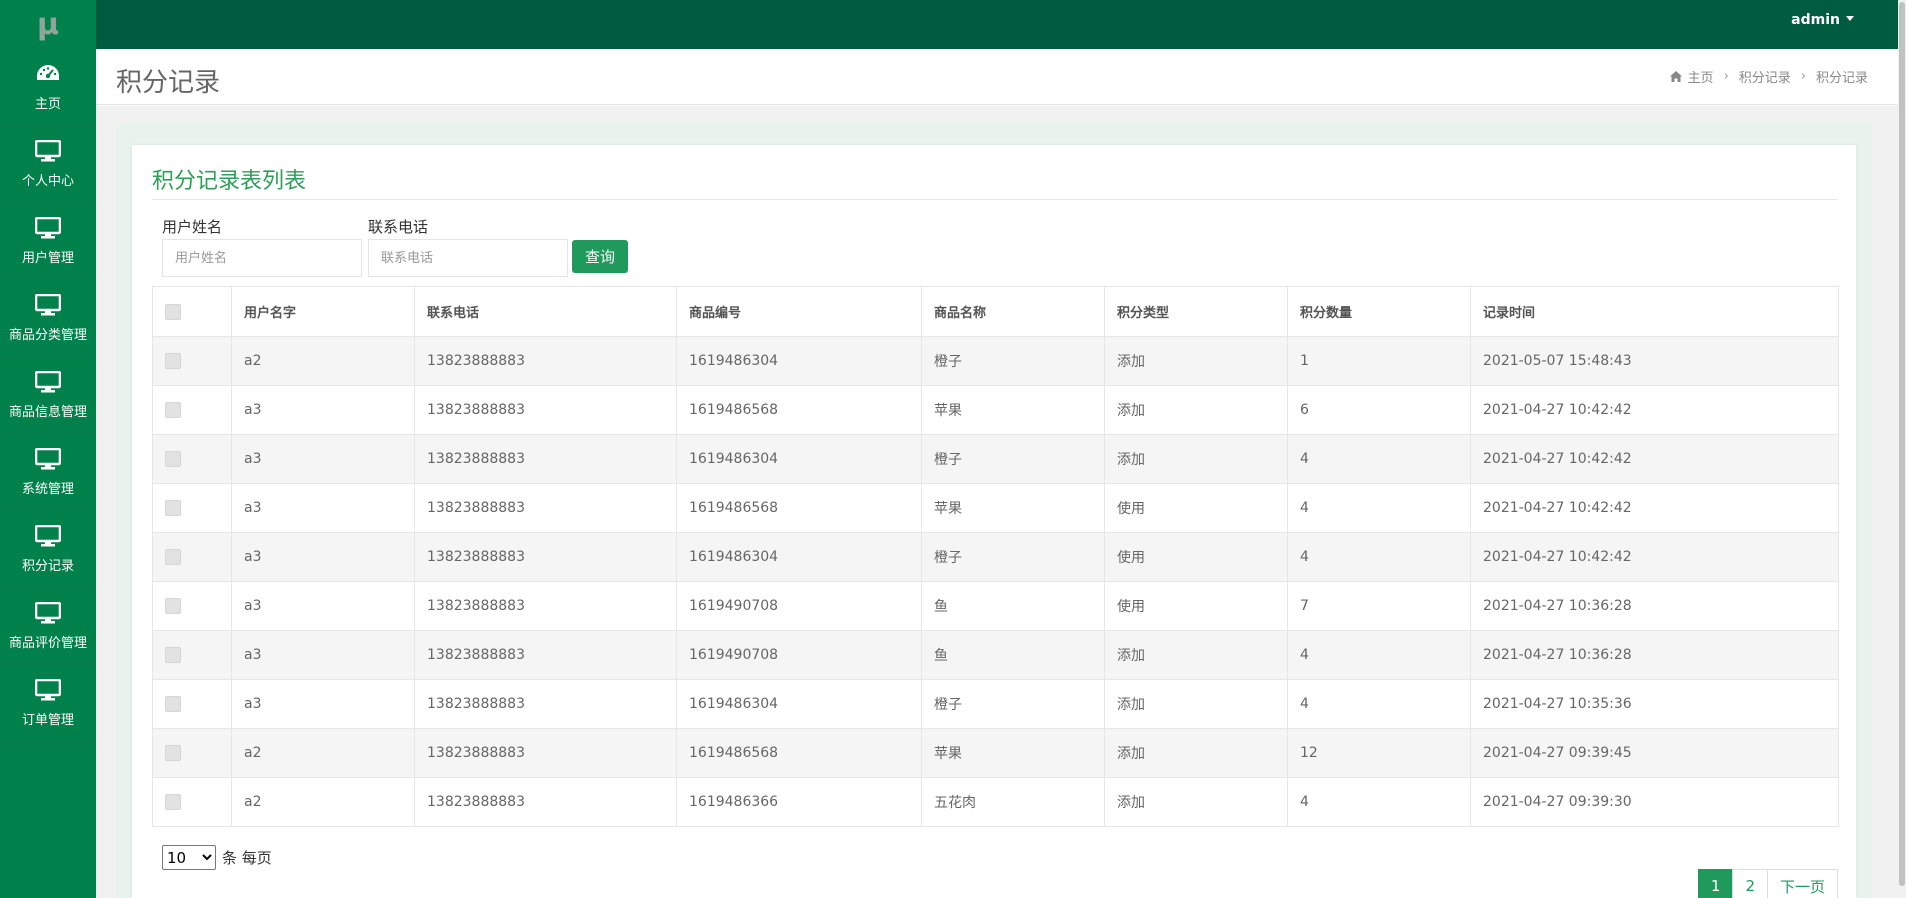 Image resolution: width=1906 pixels, height=898 pixels. Describe the element at coordinates (468, 258) in the screenshot. I see `phone-input` at that location.